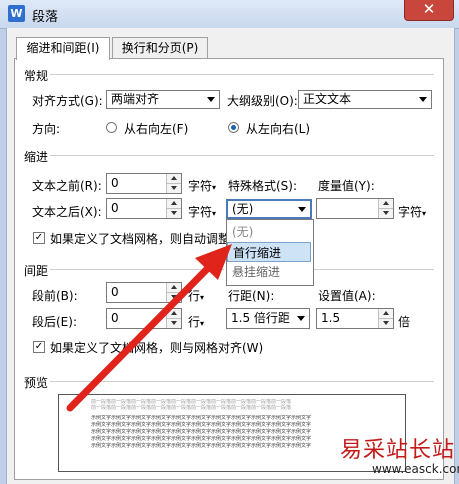  I want to click on tab-label: 缩进和间距(I), so click(63, 48).